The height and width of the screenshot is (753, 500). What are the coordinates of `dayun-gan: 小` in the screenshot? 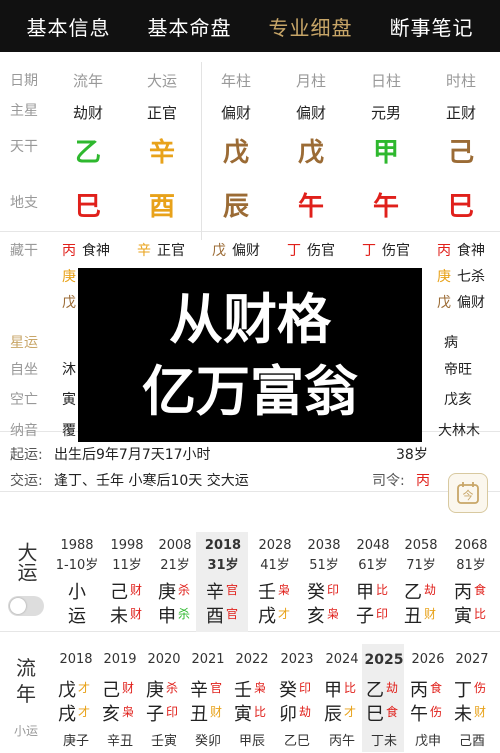 It's located at (77, 591).